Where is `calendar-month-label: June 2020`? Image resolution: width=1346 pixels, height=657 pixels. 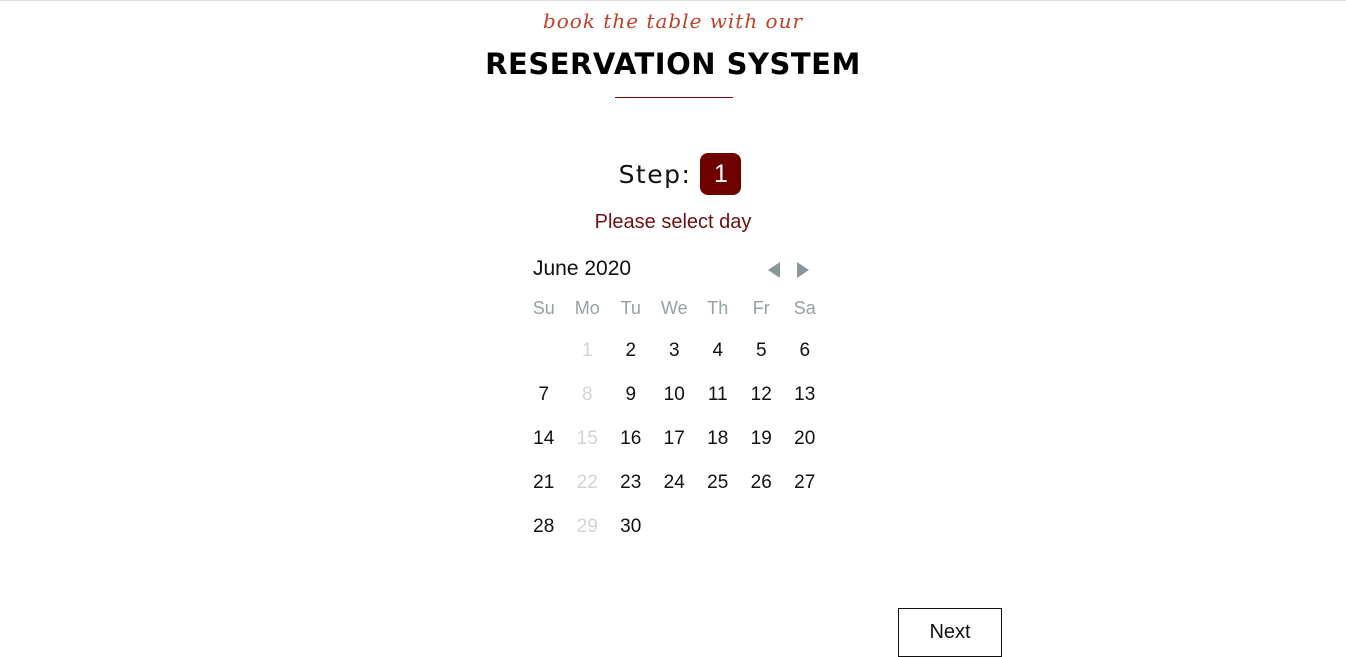
calendar-month-label: June 2020 is located at coordinates (582, 268).